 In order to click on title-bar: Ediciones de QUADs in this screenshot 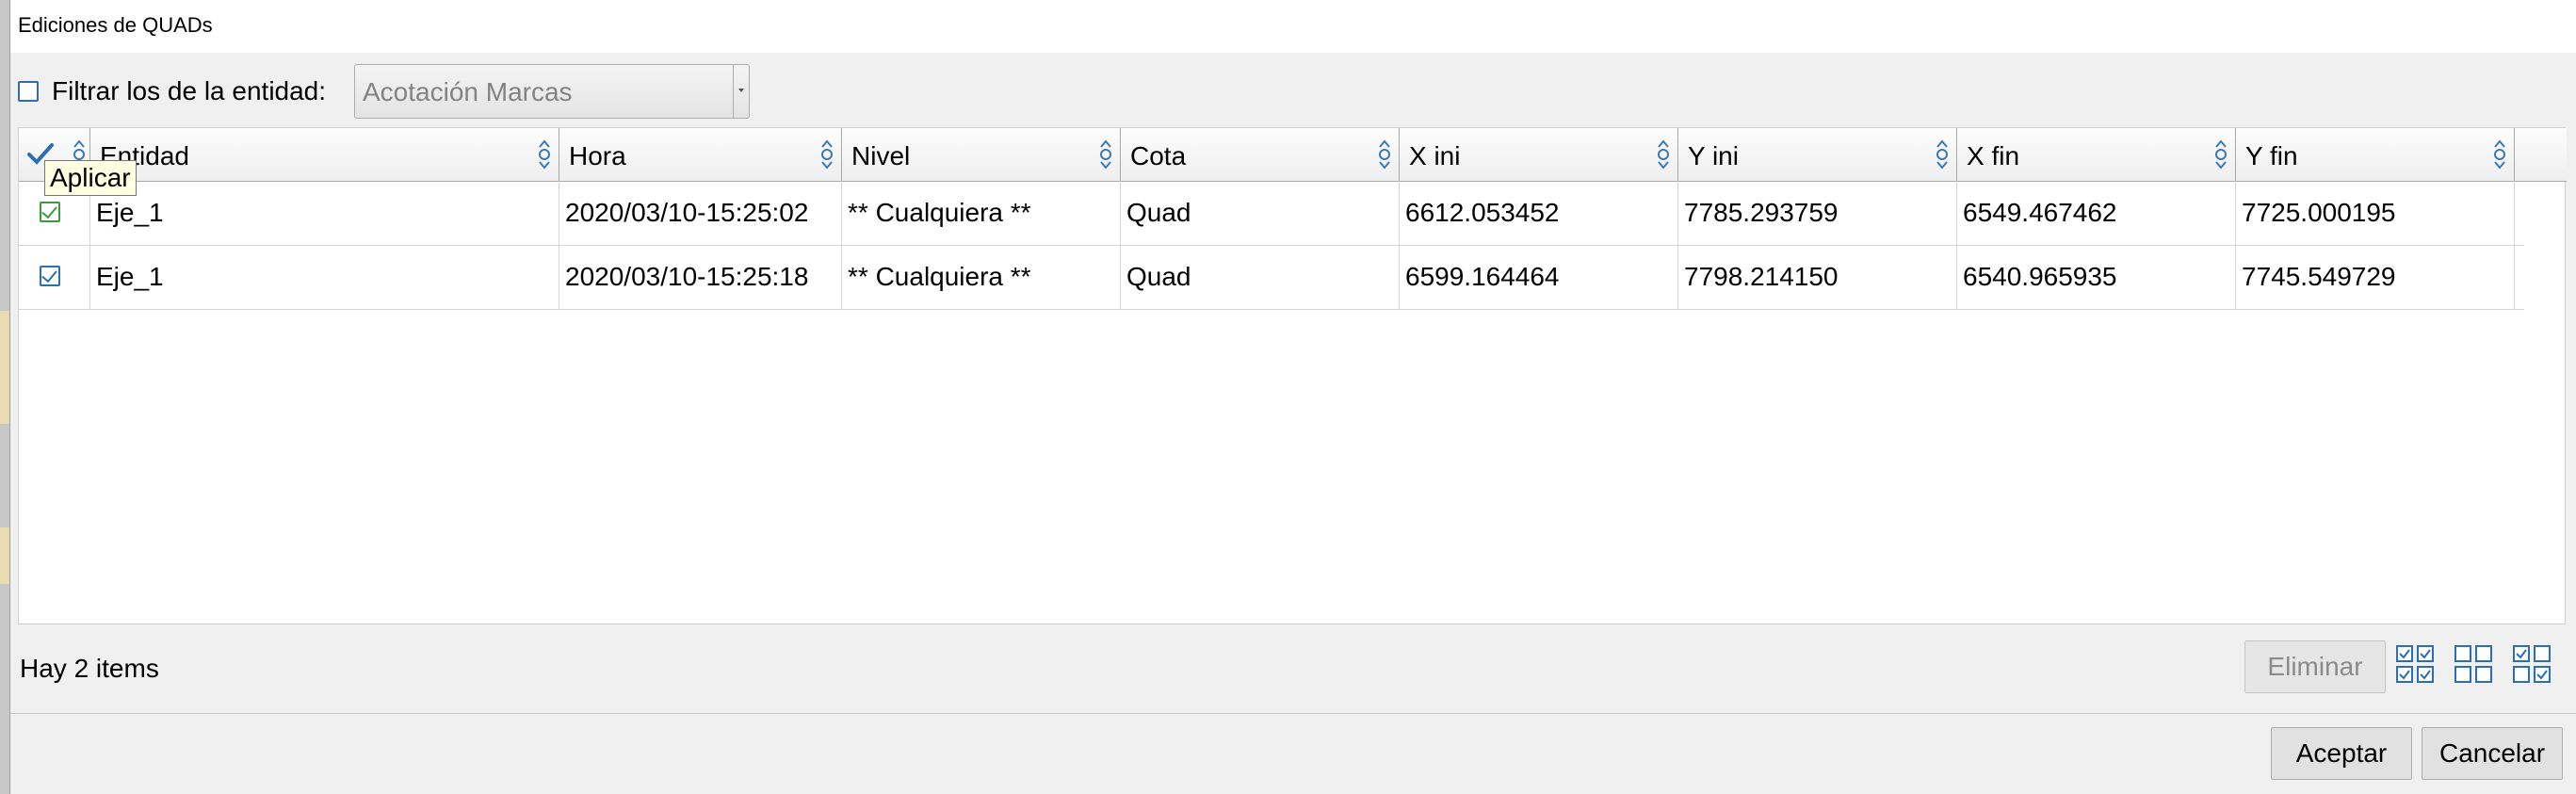, I will do `click(1293, 26)`.